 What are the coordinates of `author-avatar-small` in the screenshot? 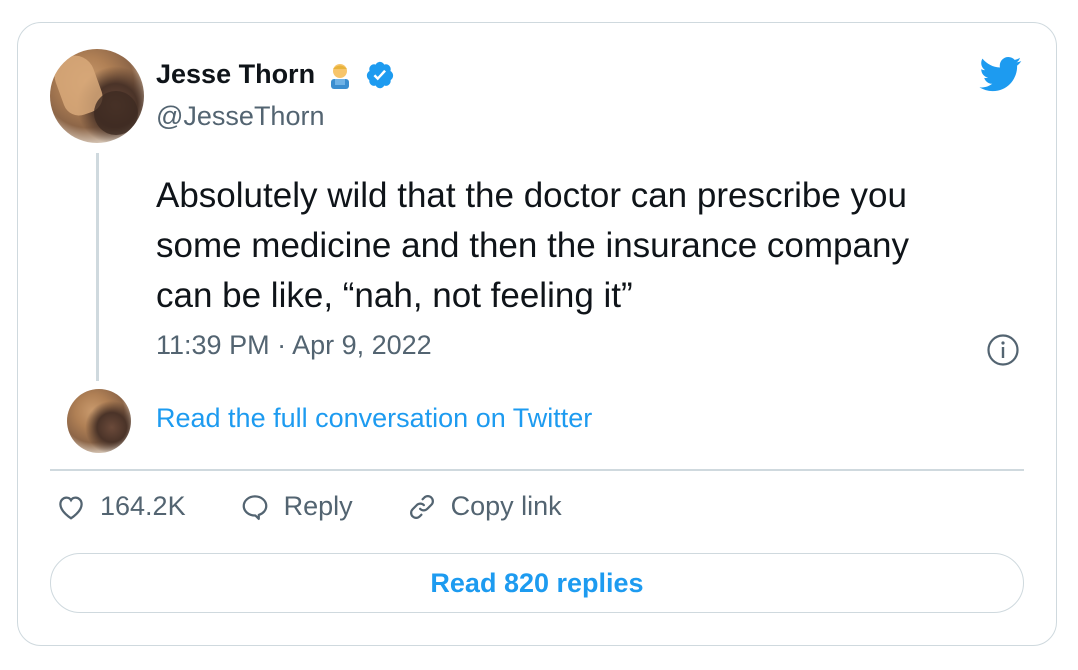 It's located at (99, 421).